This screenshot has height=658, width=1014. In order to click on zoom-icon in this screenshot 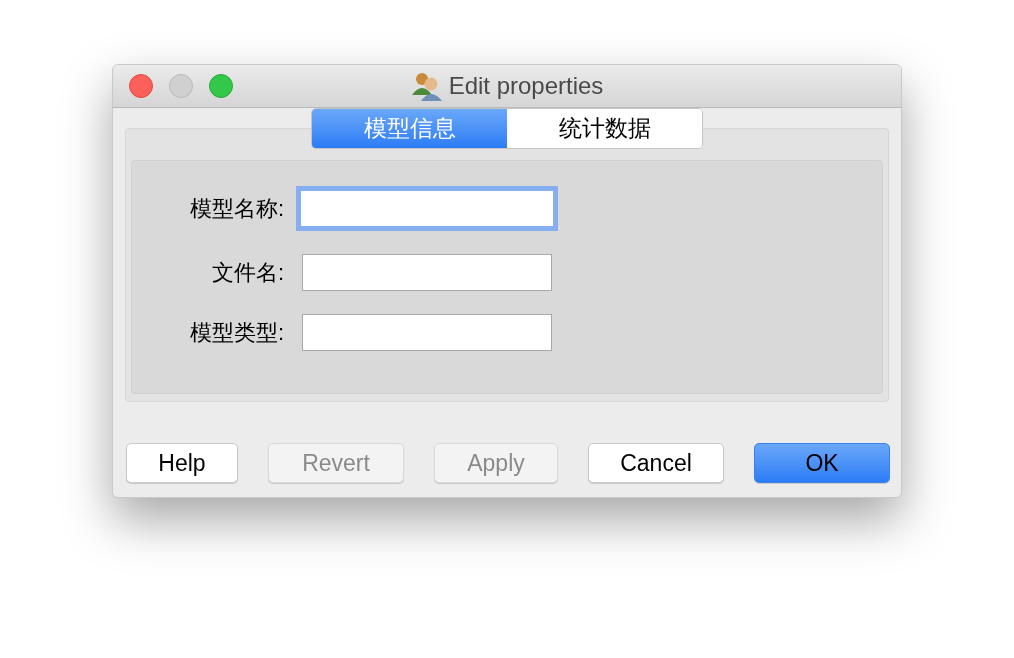, I will do `click(221, 86)`.